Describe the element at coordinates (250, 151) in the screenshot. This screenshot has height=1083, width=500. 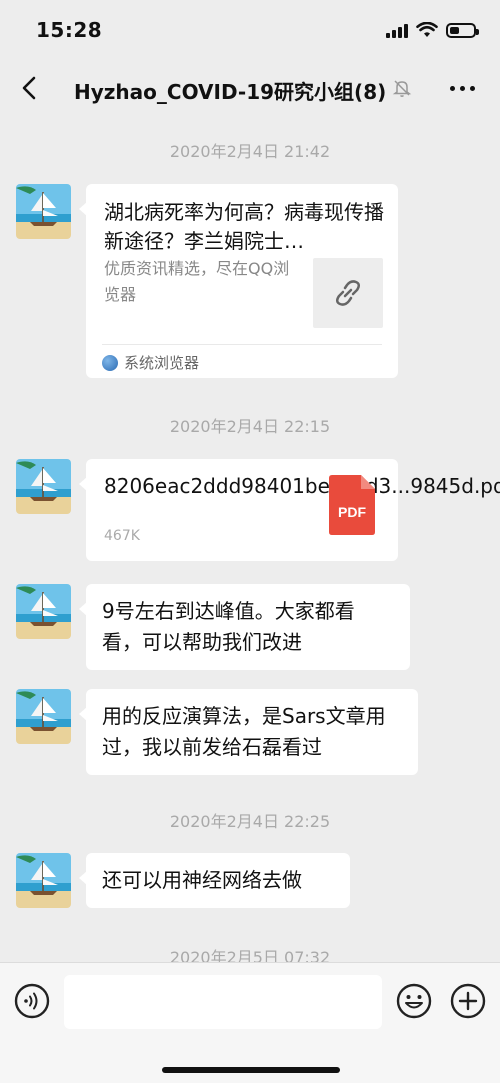
I see `chat-timestamp: 2020年2月4日 21:42` at that location.